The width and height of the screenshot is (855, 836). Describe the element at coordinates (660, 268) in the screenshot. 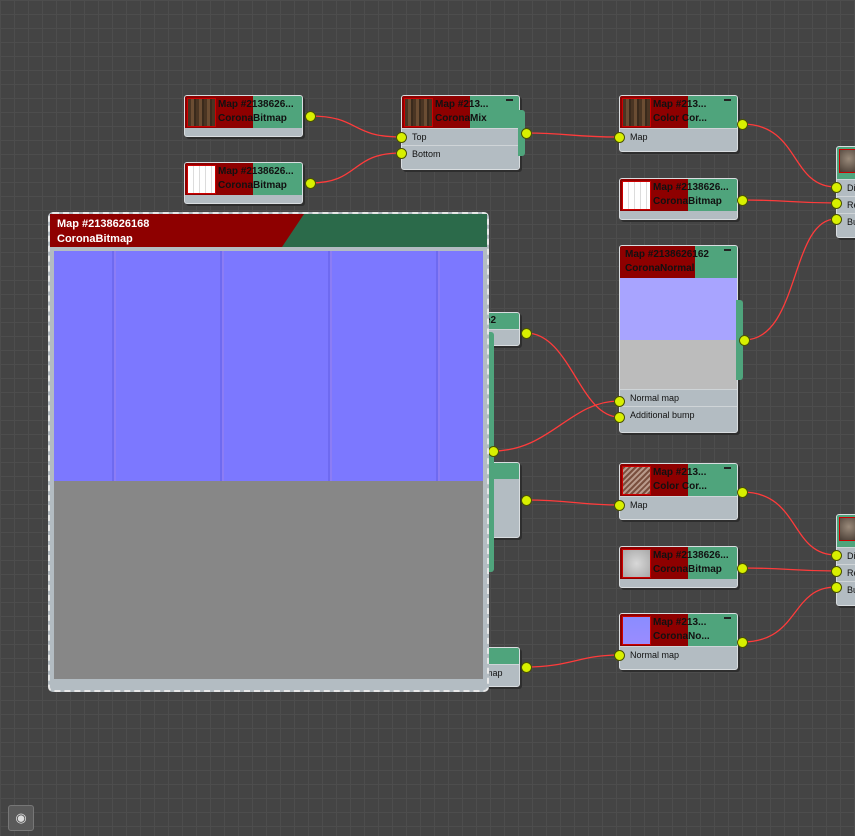

I see `node-type: CoronaNormal` at that location.